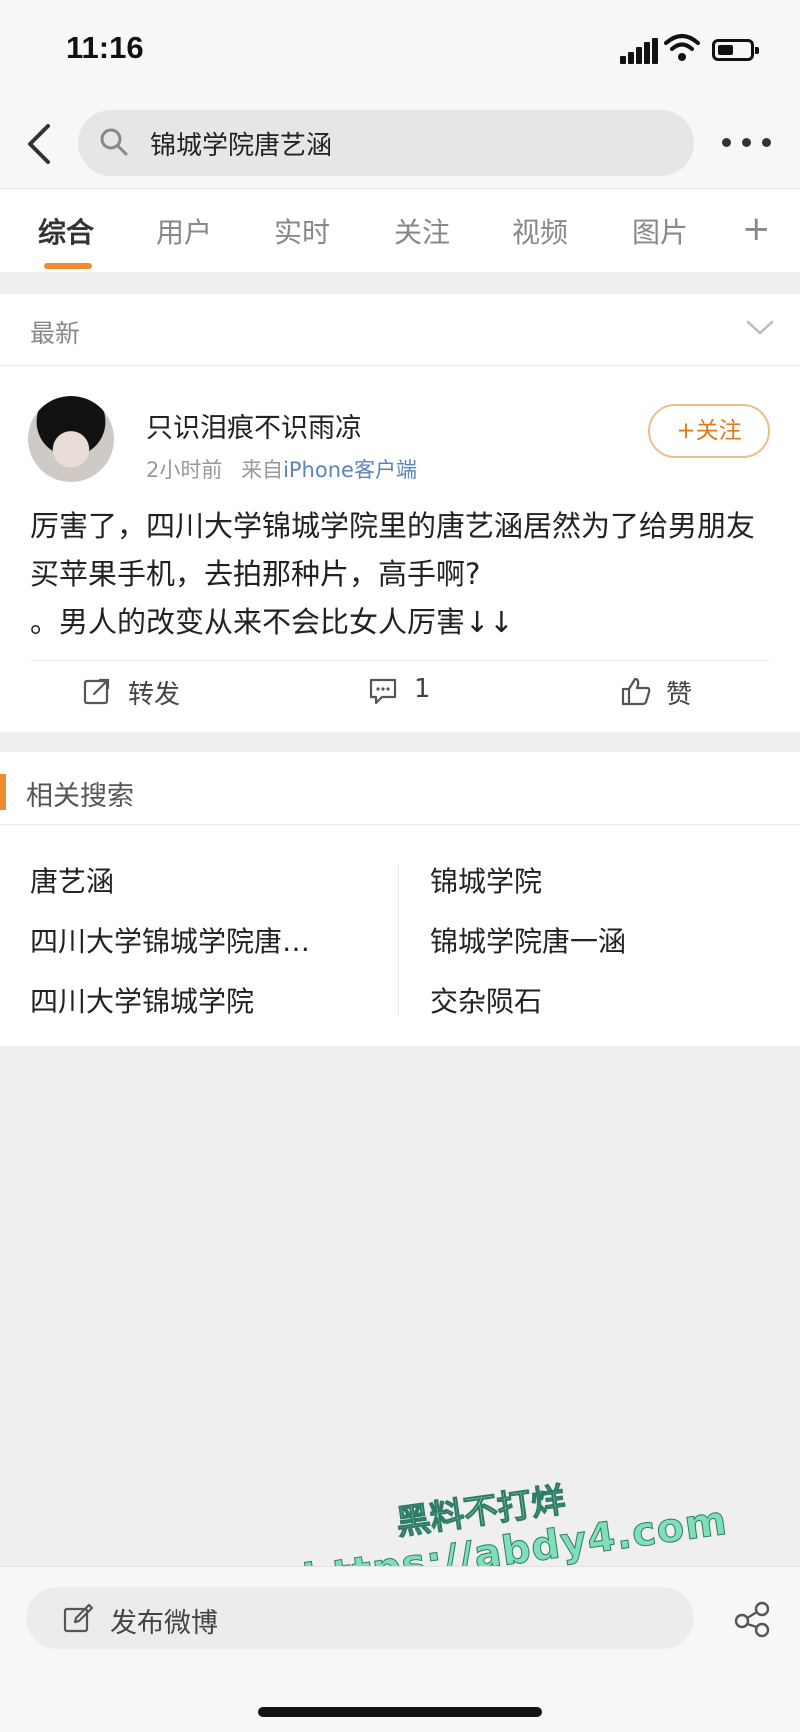  I want to click on like-label: 赞, so click(679, 695).